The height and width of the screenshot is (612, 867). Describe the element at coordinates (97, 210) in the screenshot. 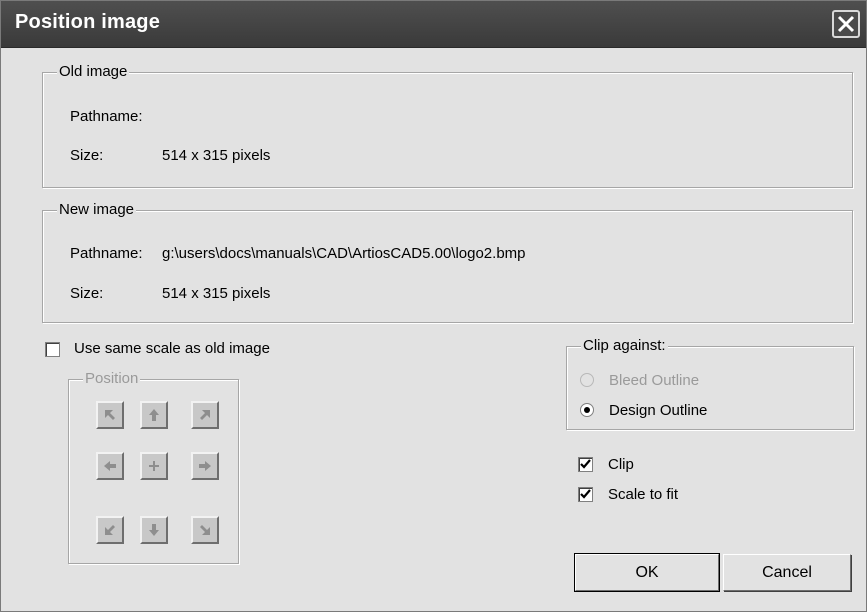

I see `new-image-legend: New image` at that location.